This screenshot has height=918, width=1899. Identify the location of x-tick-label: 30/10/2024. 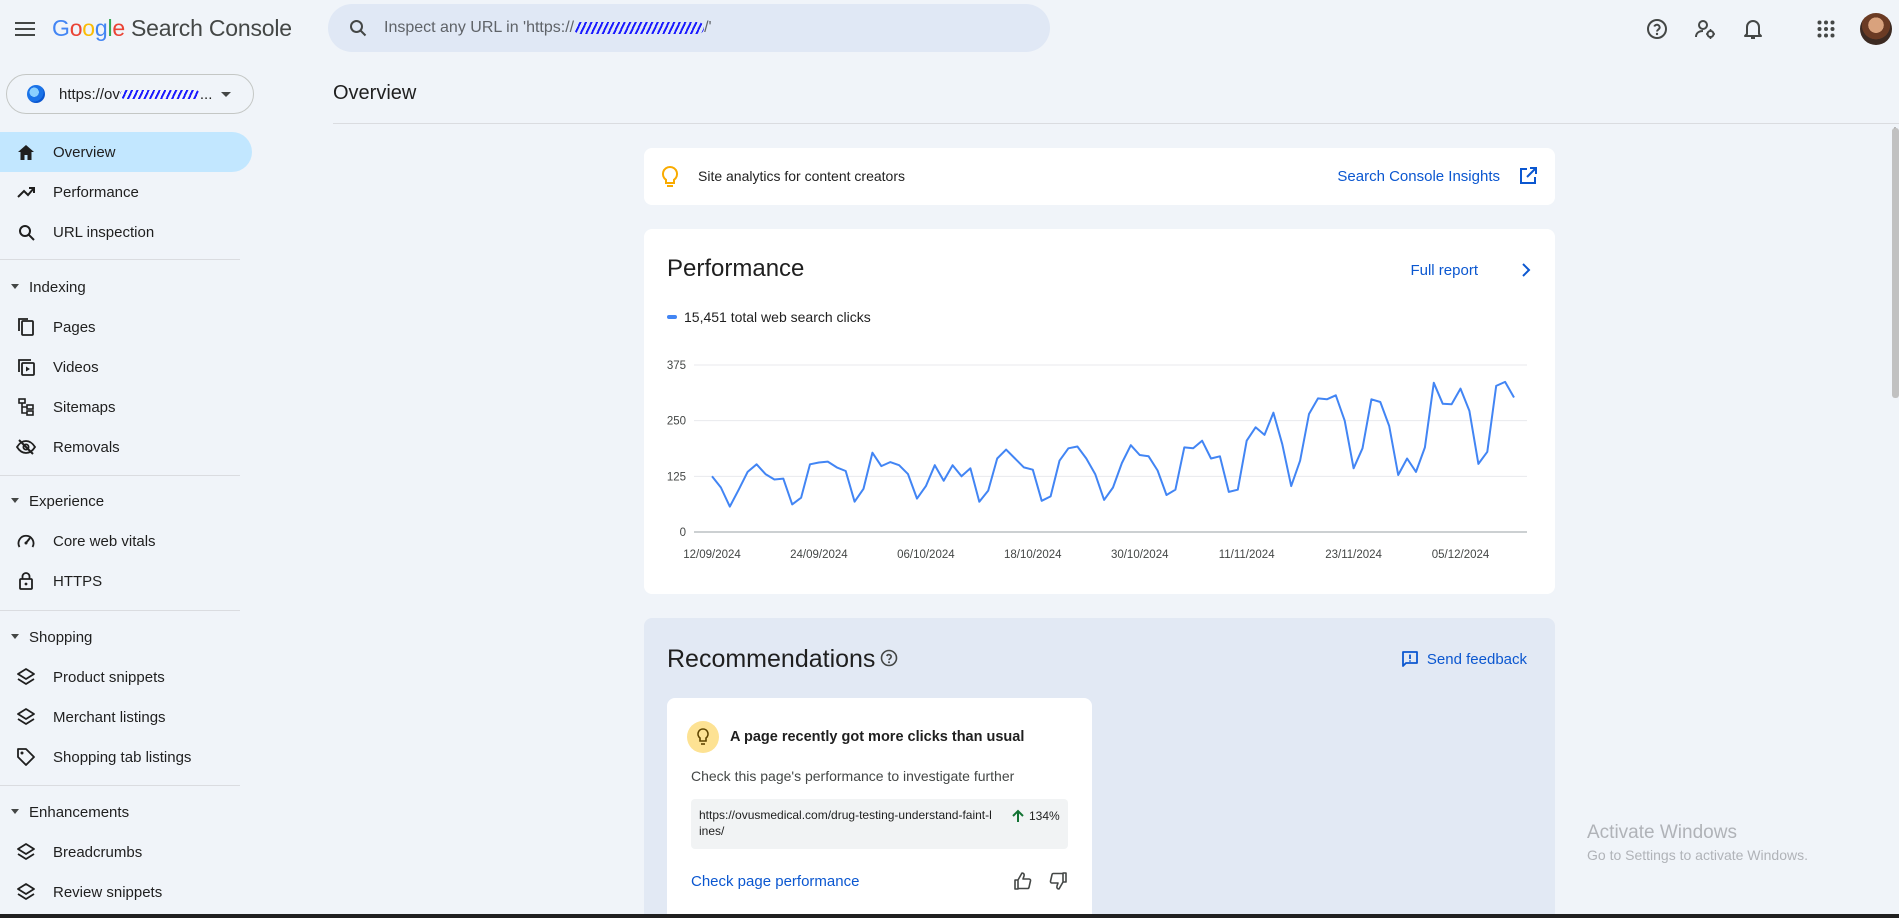
(1140, 555).